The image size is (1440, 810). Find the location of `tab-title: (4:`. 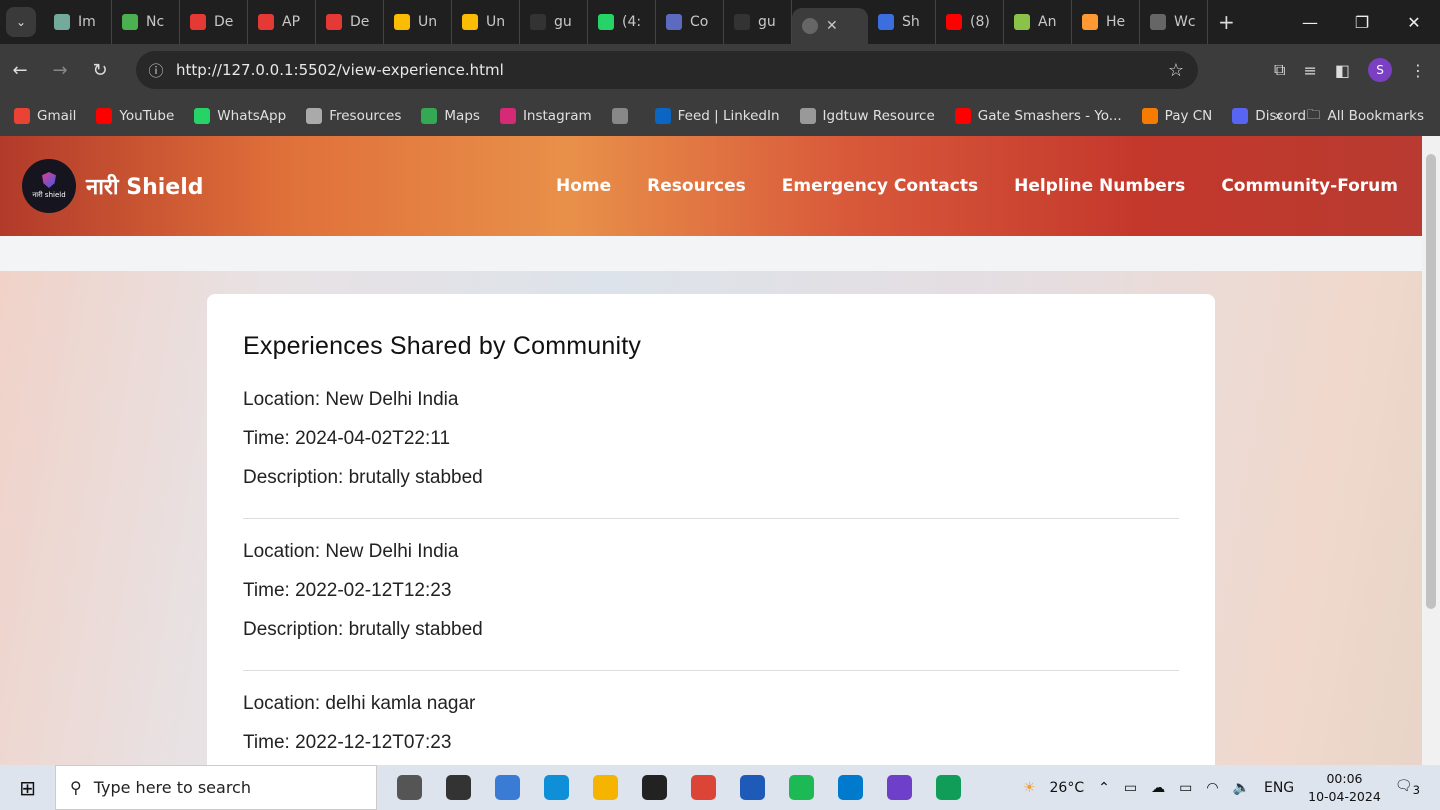

tab-title: (4: is located at coordinates (632, 22).